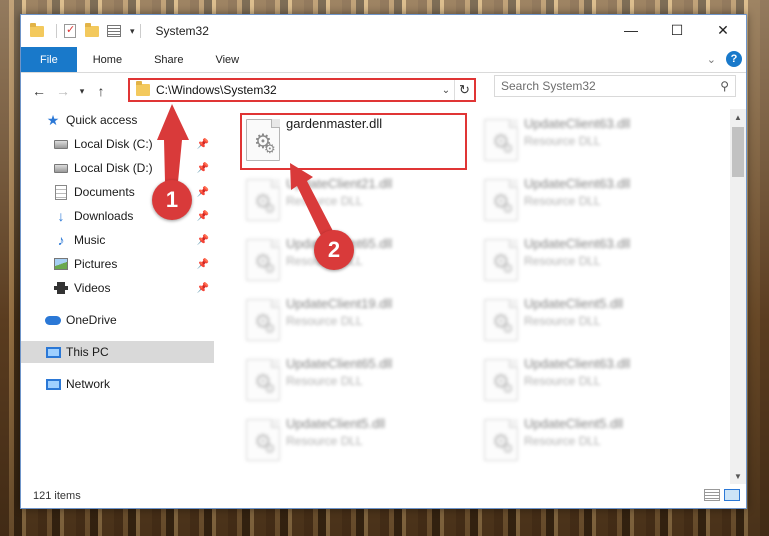 The image size is (769, 536). Describe the element at coordinates (339, 183) in the screenshot. I see `file-name: UpdateClient21.dll` at that location.